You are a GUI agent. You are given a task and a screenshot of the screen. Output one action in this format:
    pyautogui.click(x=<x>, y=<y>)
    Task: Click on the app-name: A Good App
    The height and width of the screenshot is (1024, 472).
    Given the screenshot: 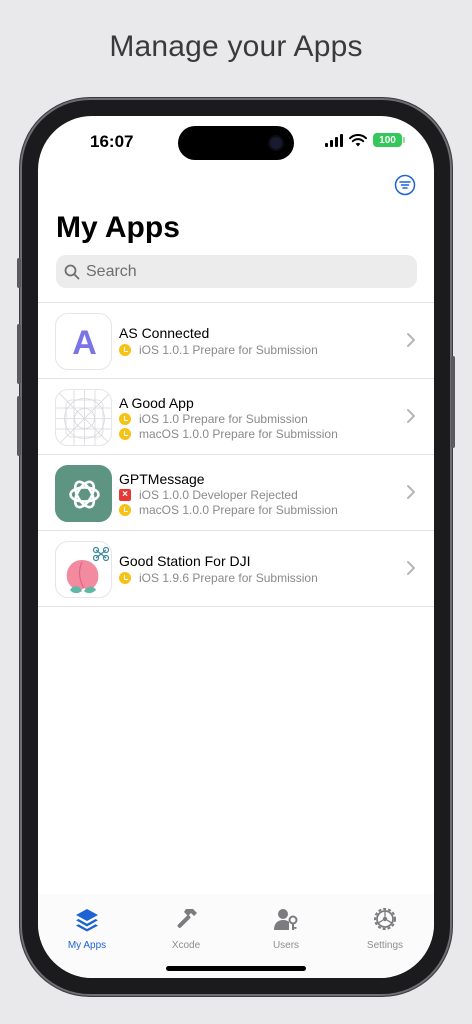 What is the action you would take?
    pyautogui.click(x=156, y=403)
    